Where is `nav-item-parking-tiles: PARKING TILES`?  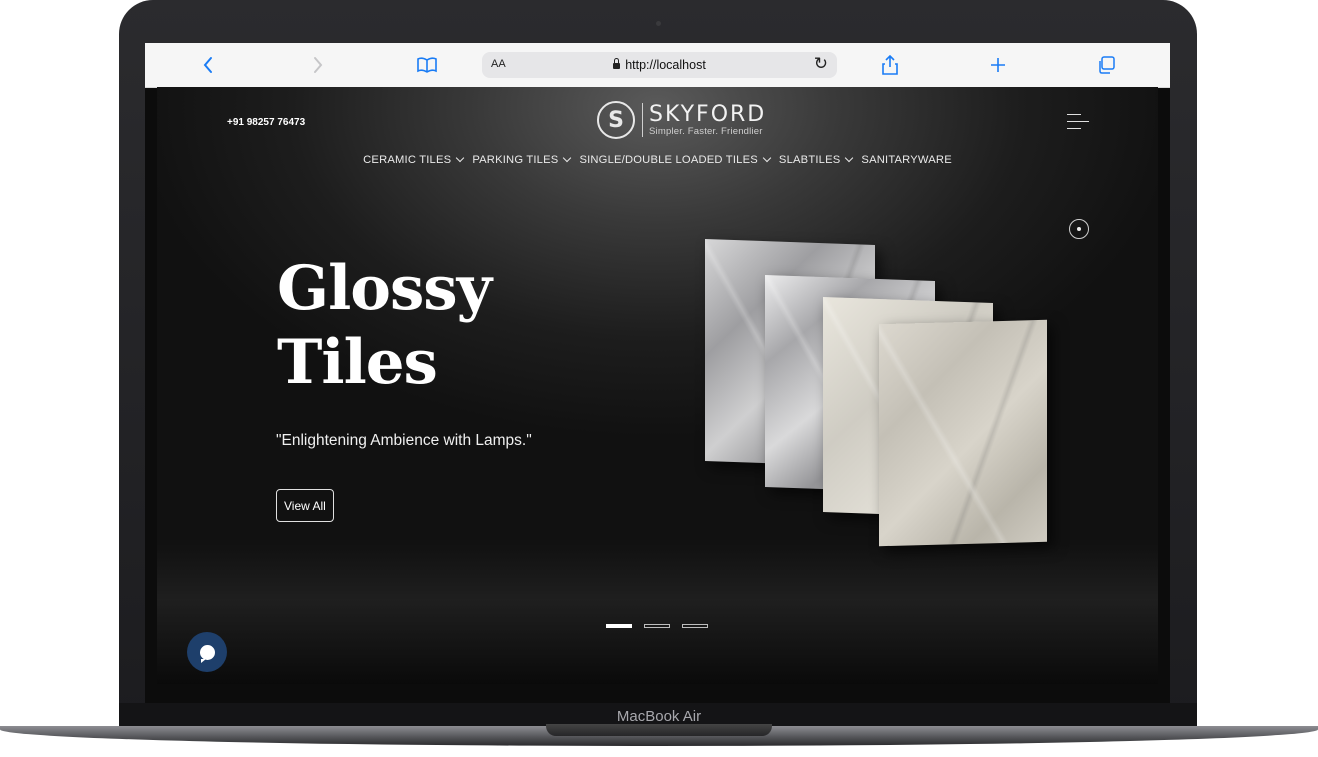
nav-item-parking-tiles: PARKING TILES is located at coordinates (522, 159).